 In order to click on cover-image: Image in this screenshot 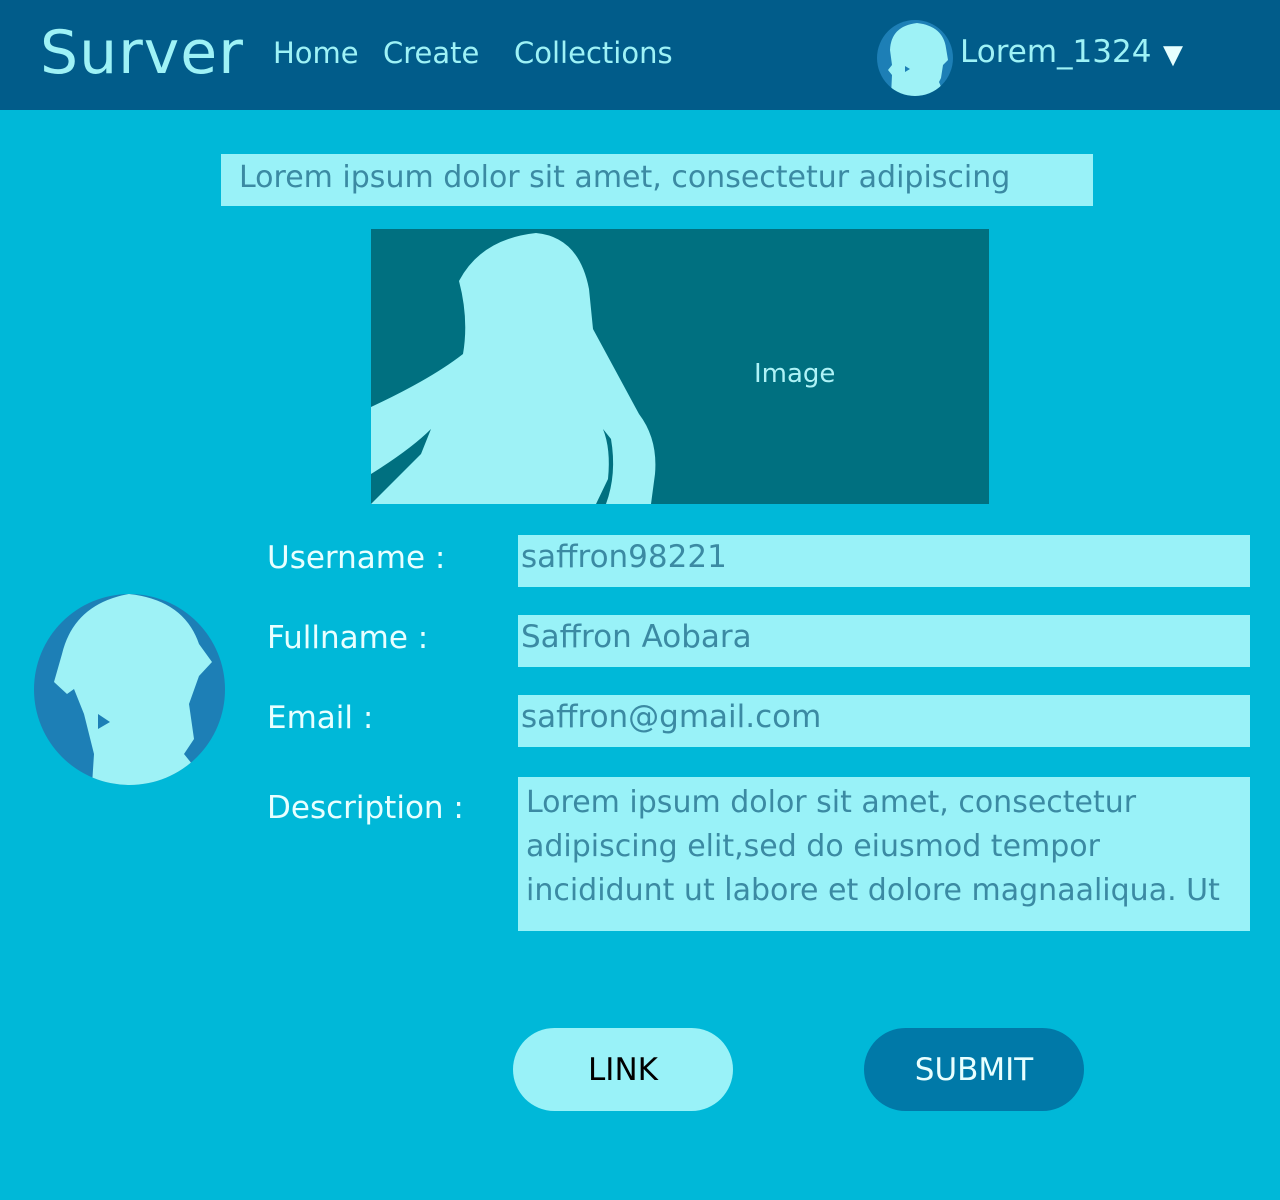, I will do `click(680, 366)`.